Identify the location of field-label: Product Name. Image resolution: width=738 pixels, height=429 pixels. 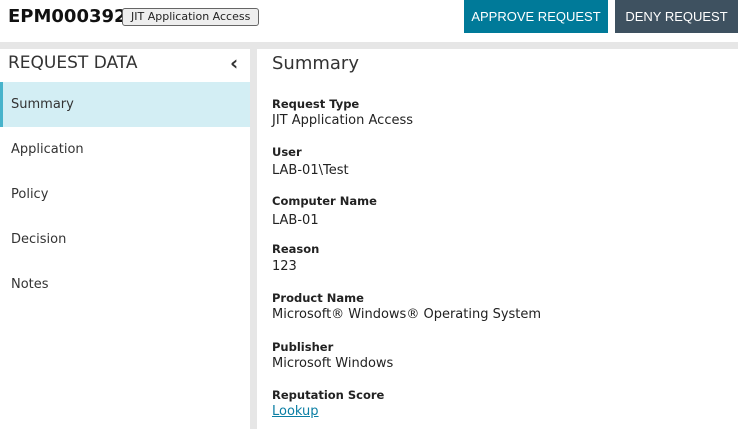
(318, 298).